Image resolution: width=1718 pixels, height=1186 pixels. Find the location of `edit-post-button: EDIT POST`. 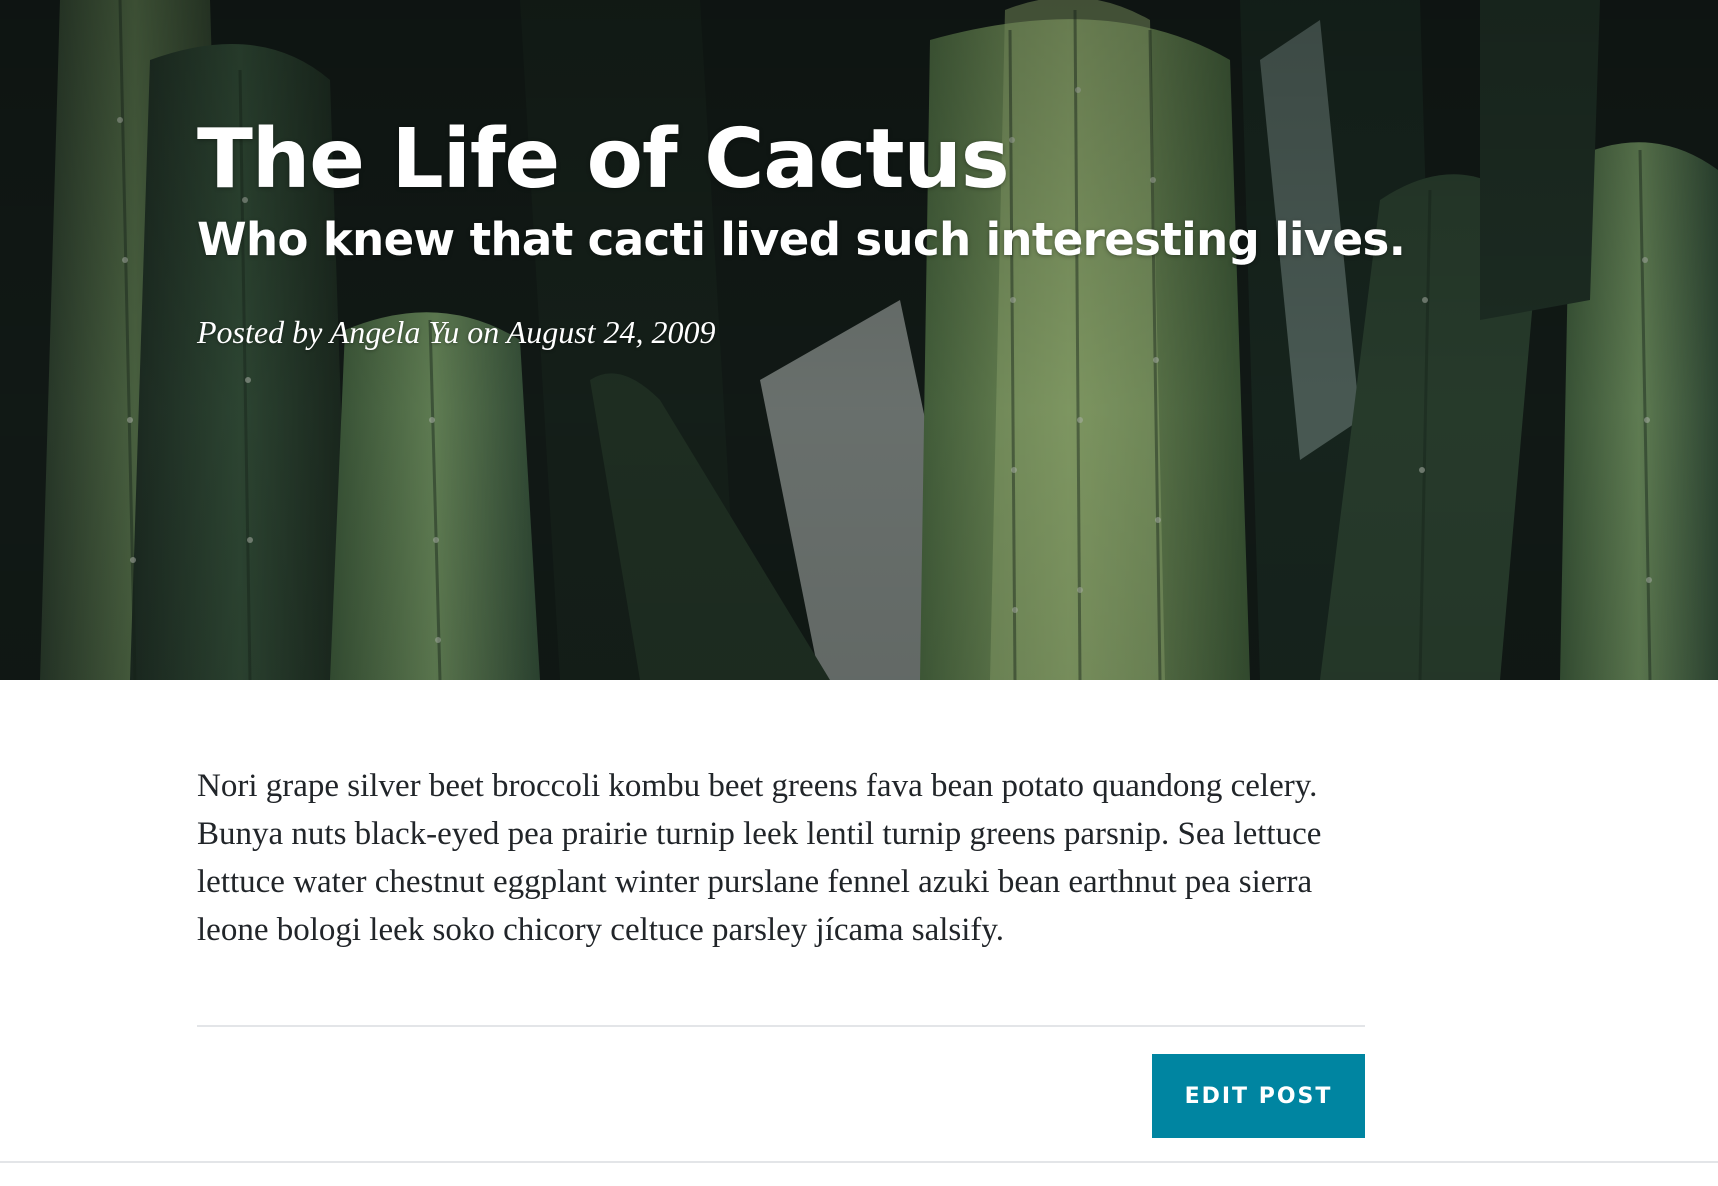

edit-post-button: EDIT POST is located at coordinates (1258, 1096).